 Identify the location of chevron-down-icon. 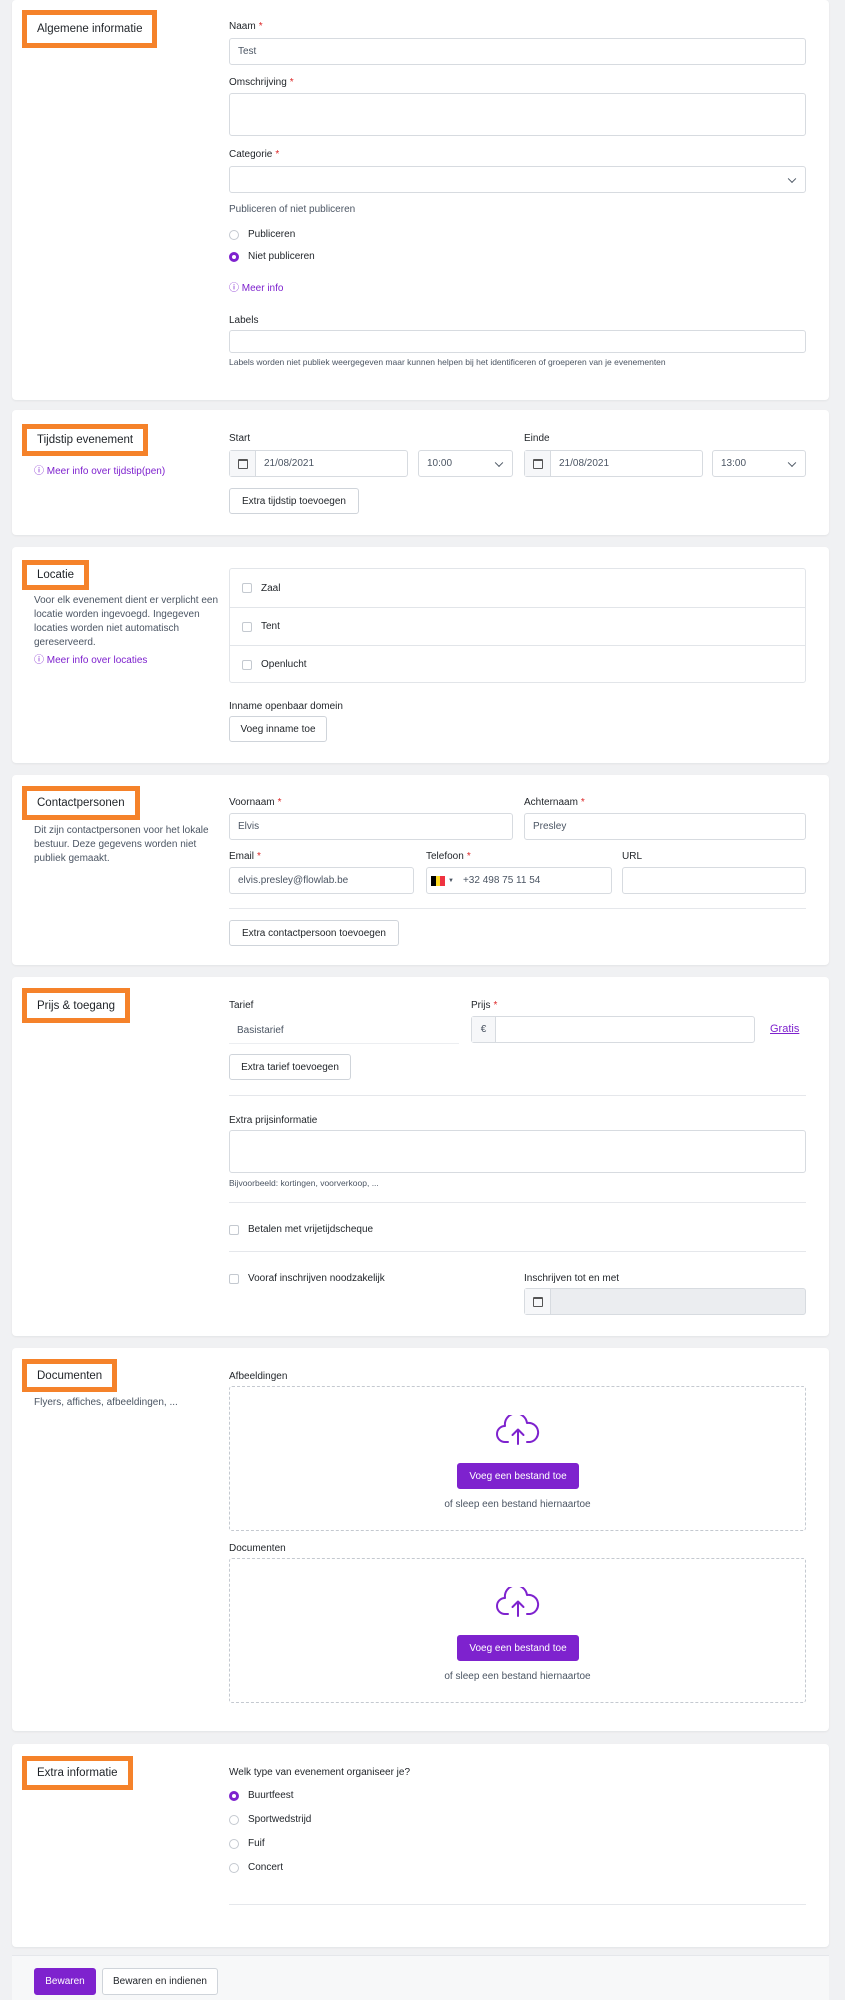
(792, 462).